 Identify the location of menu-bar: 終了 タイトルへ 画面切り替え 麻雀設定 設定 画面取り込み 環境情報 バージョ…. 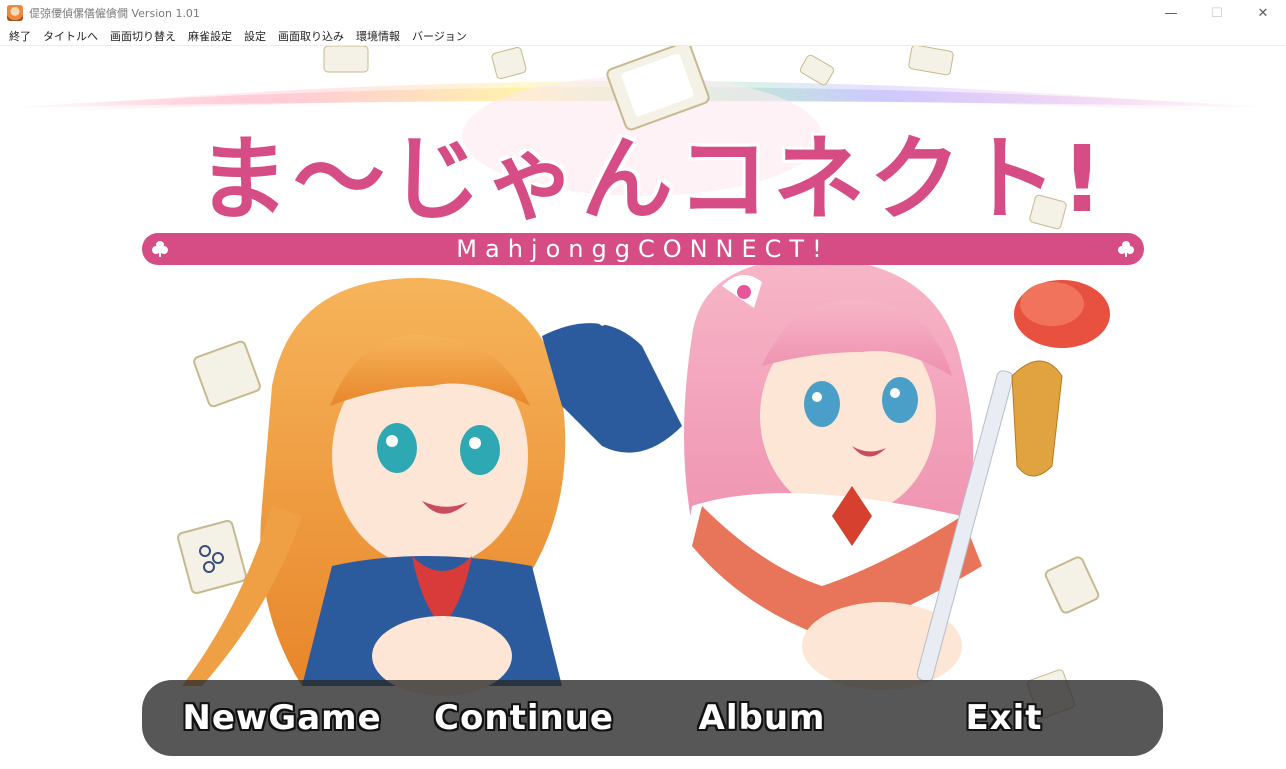
(643, 36).